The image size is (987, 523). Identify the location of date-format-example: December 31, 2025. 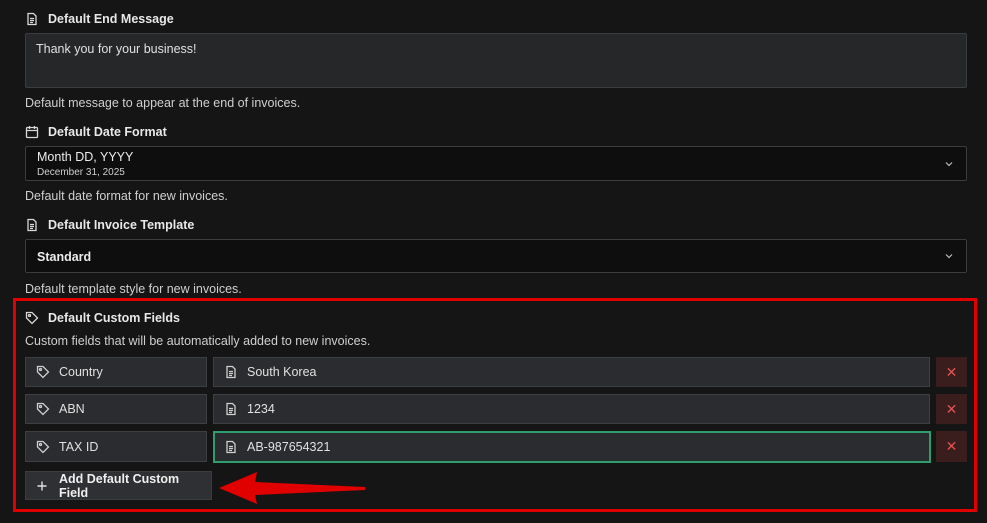
(81, 172).